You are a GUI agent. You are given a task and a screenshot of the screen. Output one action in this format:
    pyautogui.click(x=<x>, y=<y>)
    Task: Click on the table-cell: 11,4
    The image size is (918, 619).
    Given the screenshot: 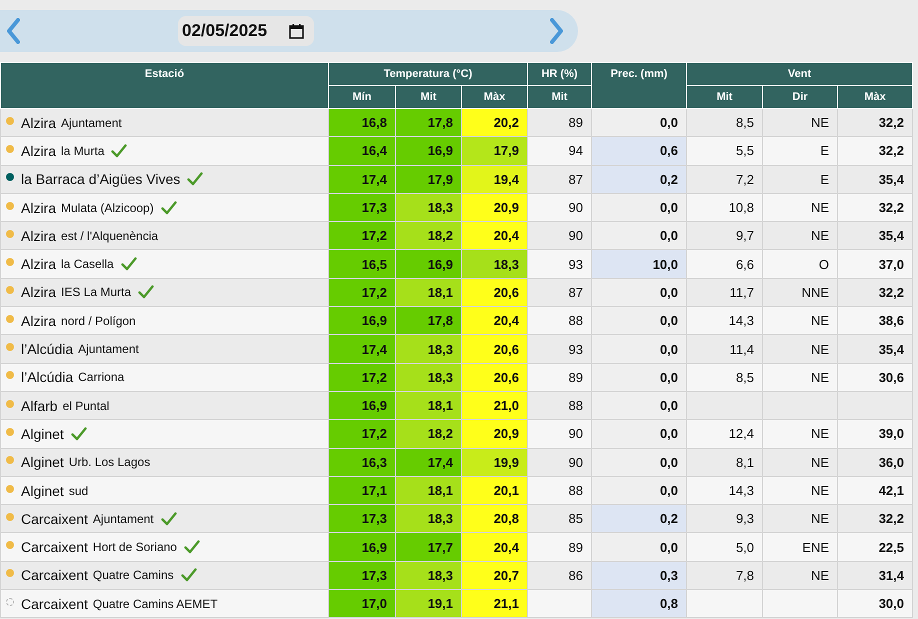 What is the action you would take?
    pyautogui.click(x=724, y=349)
    